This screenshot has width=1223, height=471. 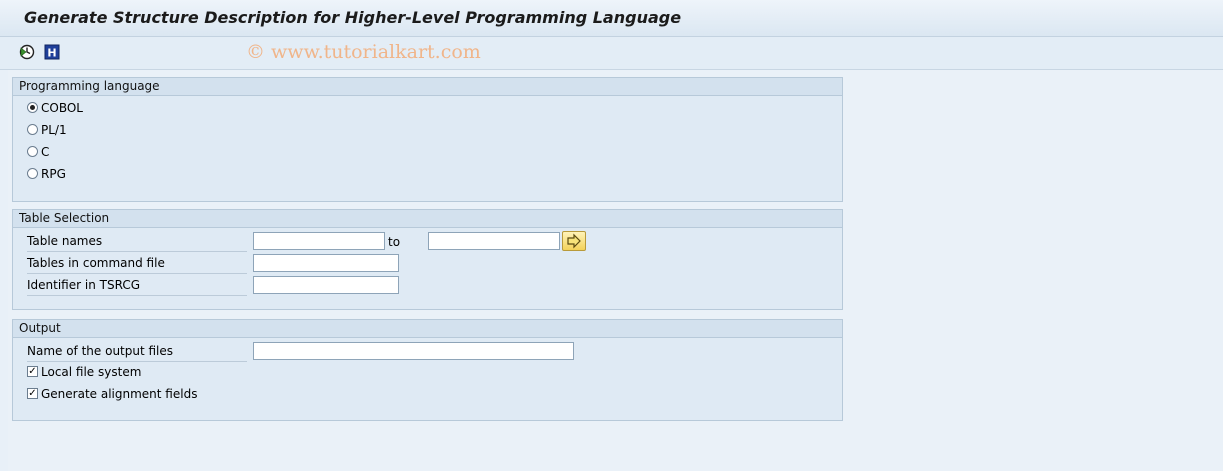 I want to click on output-files-row: Name of the output files, so click(x=427, y=351).